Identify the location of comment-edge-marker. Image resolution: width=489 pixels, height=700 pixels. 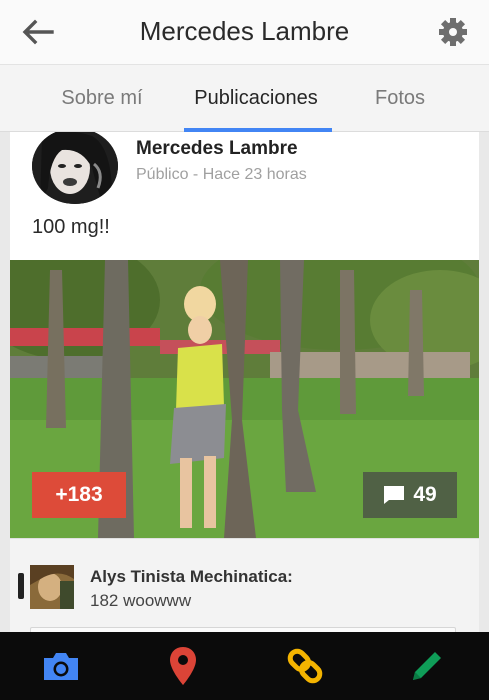
(21, 586).